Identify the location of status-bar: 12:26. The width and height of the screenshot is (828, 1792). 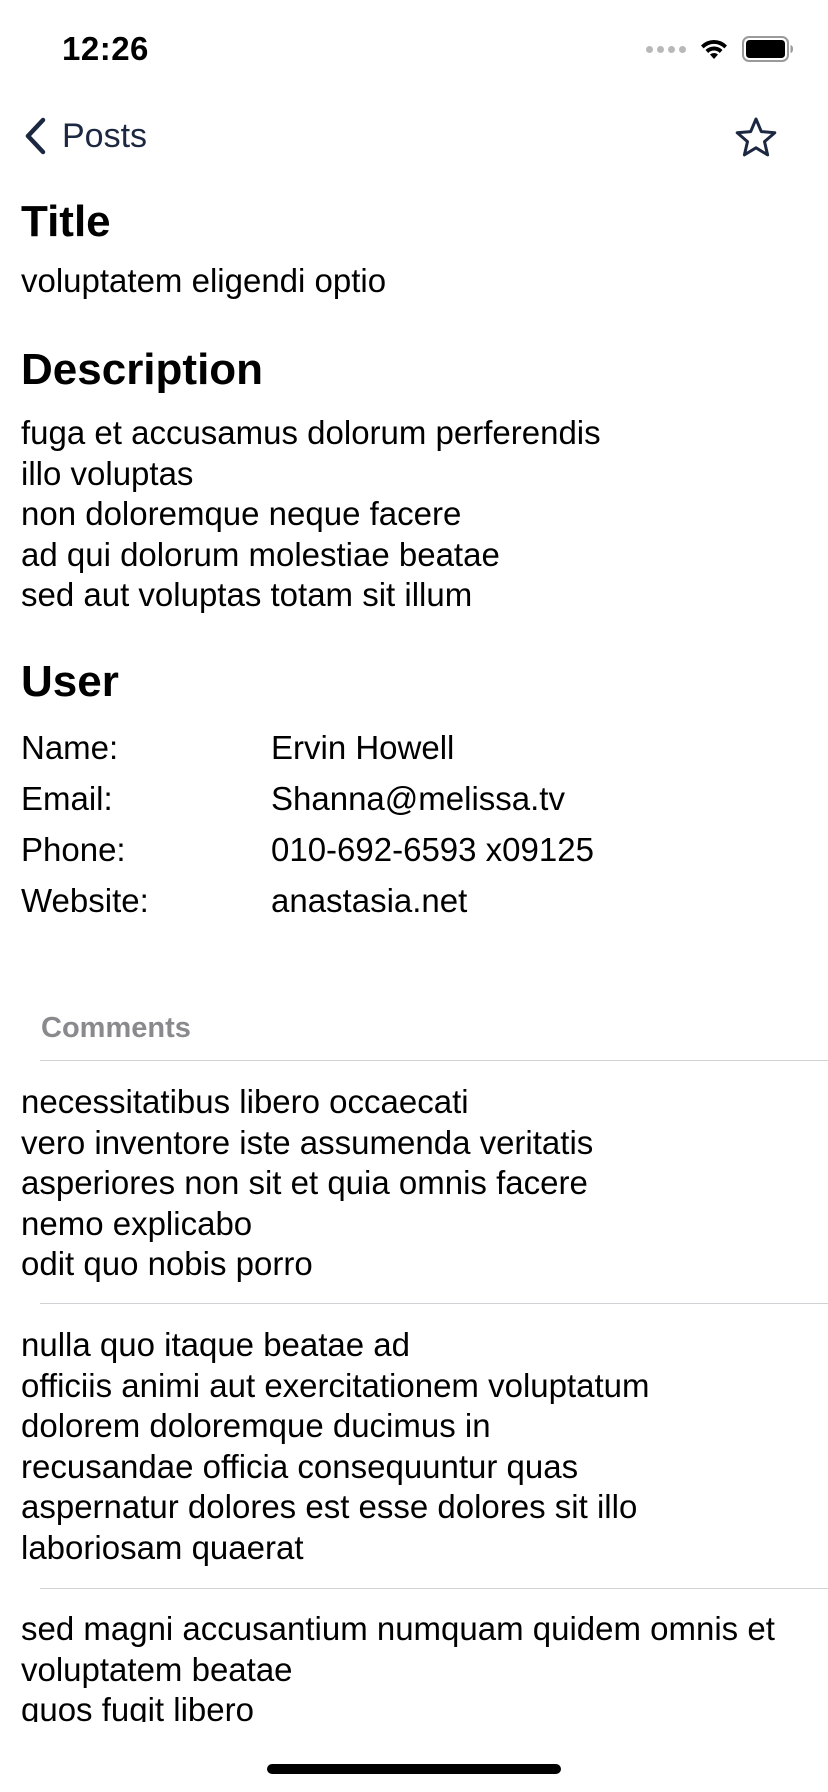
(414, 48).